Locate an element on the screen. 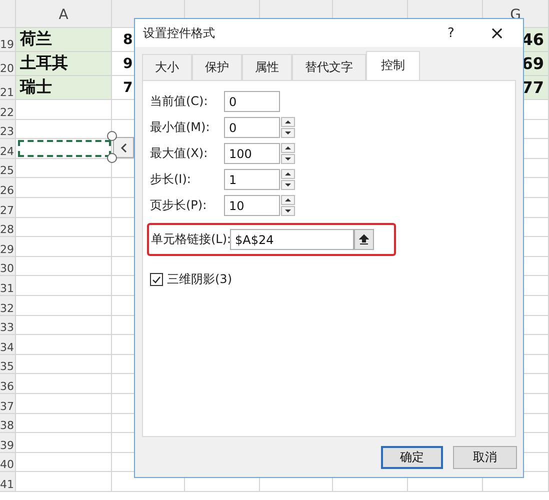  field-label: 当前值(C): is located at coordinates (179, 101).